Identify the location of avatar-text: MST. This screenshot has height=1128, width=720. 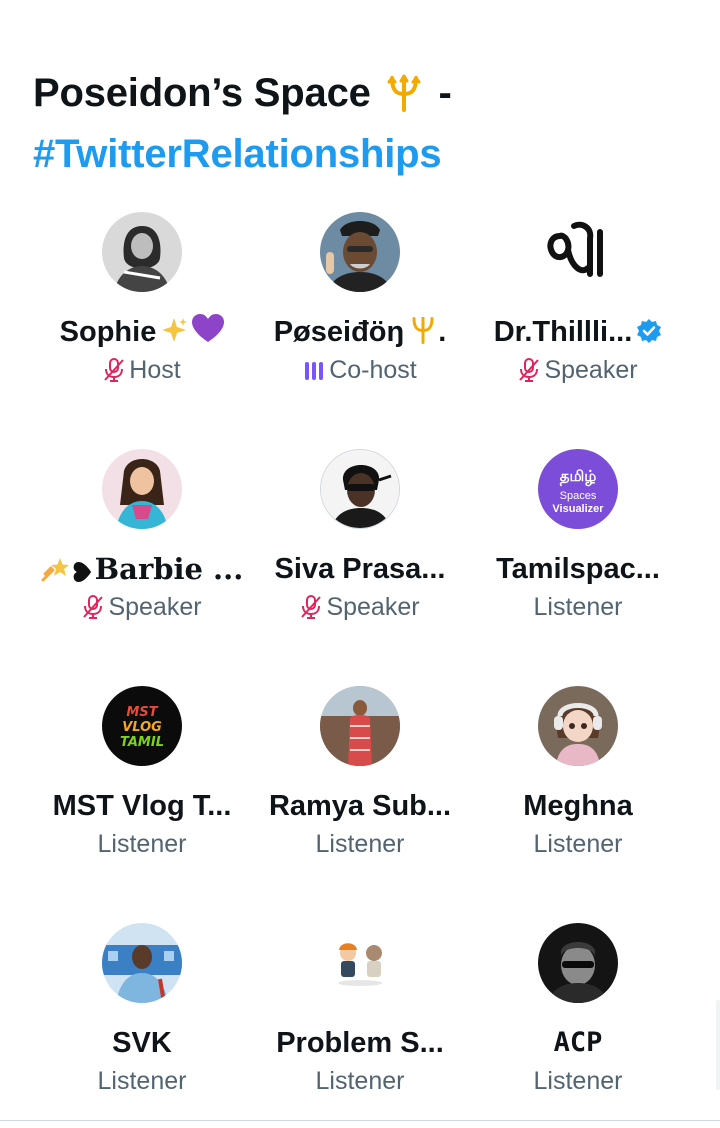
(142, 712).